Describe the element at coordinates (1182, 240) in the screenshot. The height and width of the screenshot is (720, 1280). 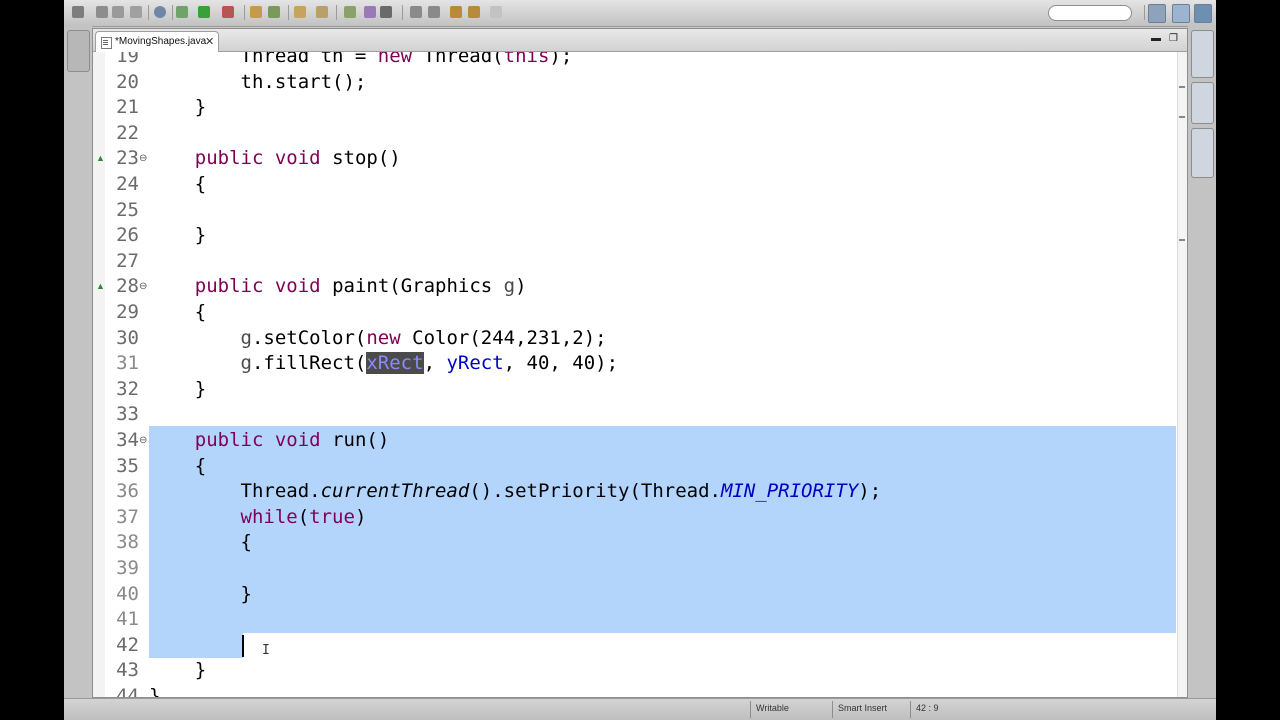
I see `overview-mark` at that location.